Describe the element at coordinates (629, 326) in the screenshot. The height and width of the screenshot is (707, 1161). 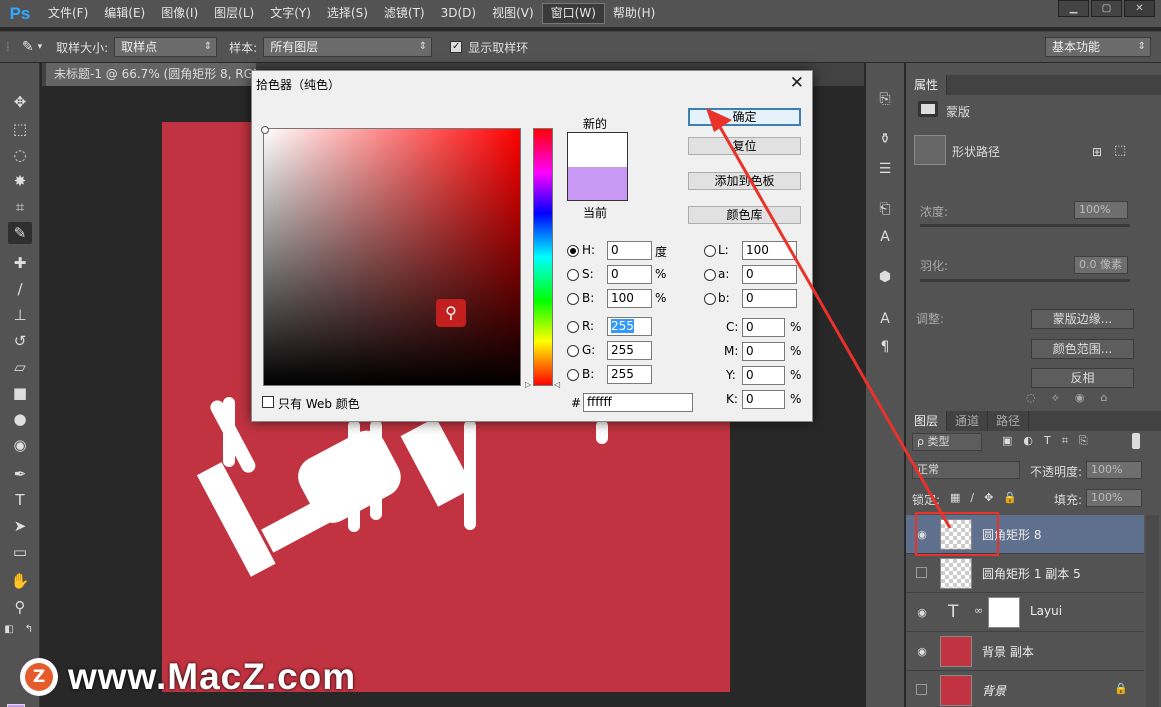
I see `input-r: 255` at that location.